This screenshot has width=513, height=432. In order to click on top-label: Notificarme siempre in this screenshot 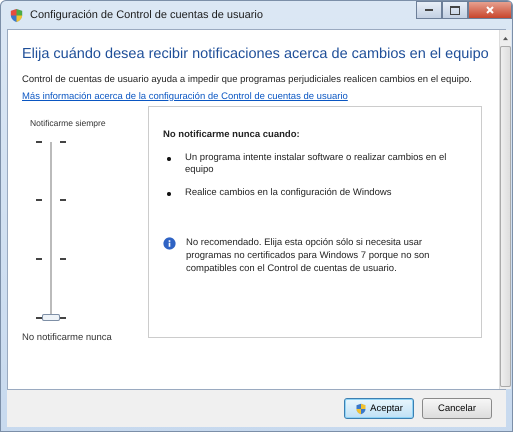, I will do `click(68, 123)`.